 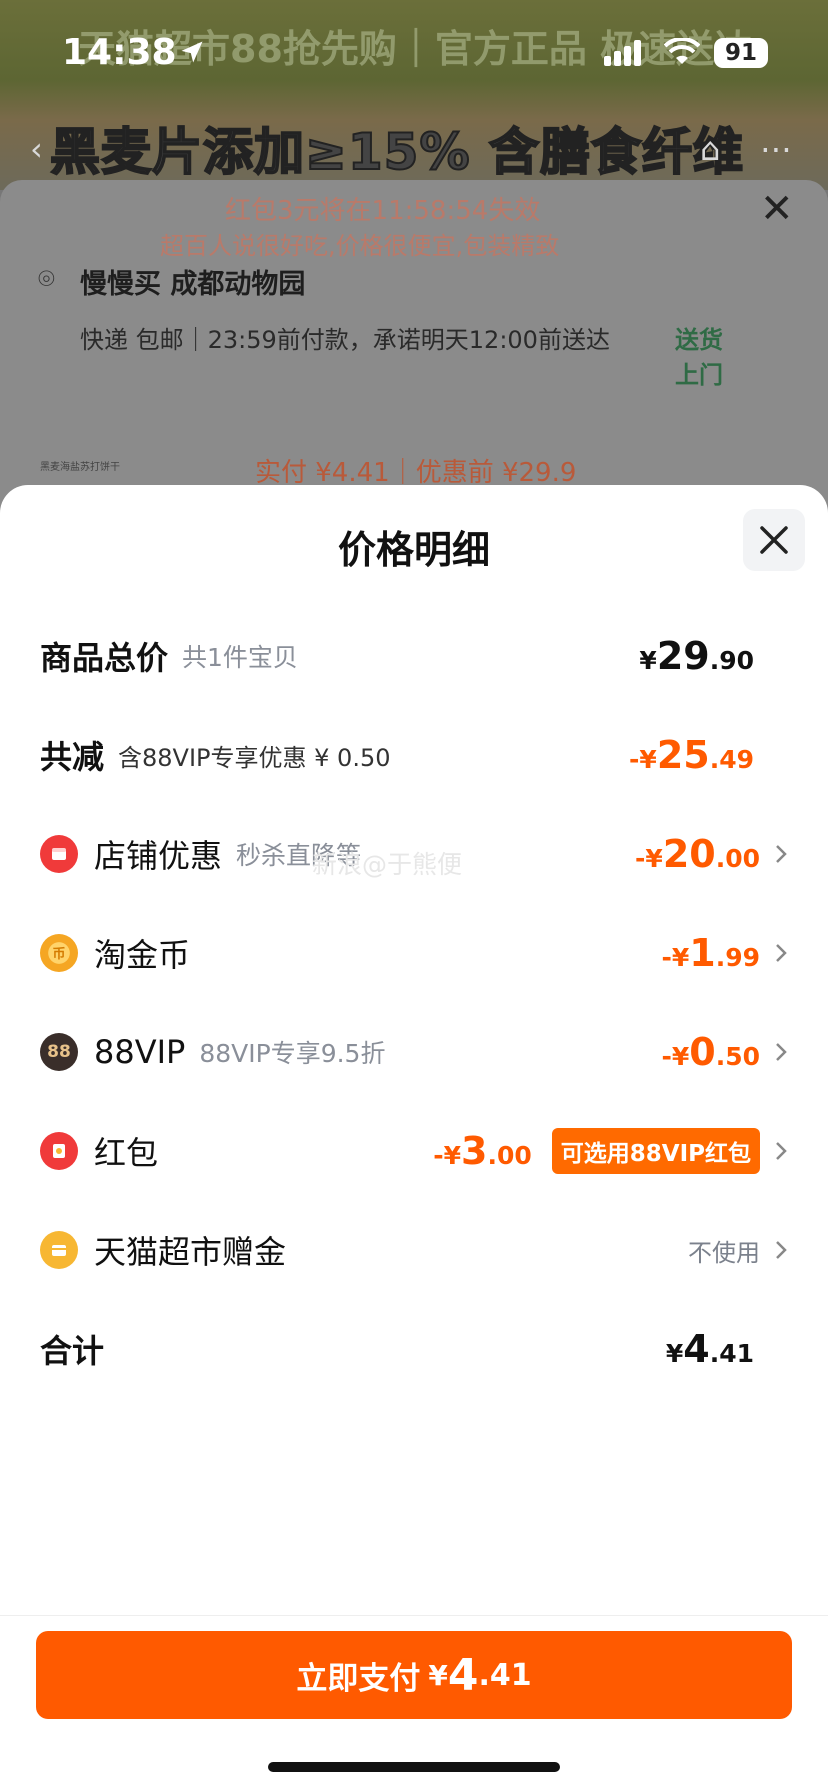 What do you see at coordinates (119, 52) in the screenshot?
I see `status-time: 14:38` at bounding box center [119, 52].